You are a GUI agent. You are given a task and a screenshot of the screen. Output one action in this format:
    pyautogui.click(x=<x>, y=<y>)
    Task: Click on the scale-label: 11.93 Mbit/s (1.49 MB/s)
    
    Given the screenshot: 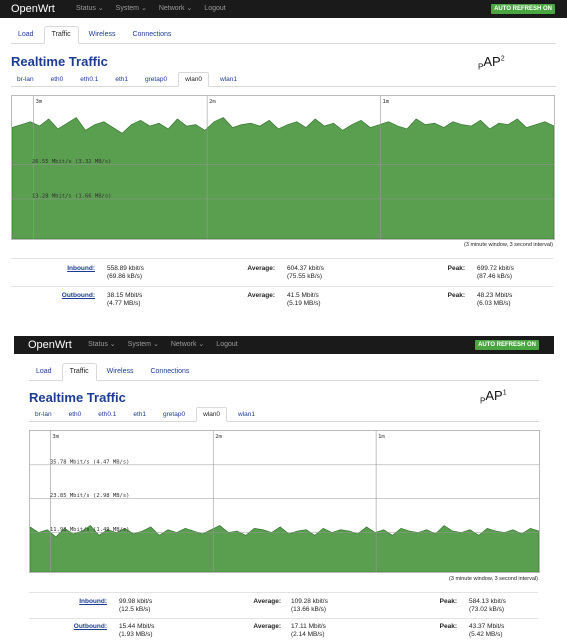 What is the action you would take?
    pyautogui.click(x=89, y=530)
    